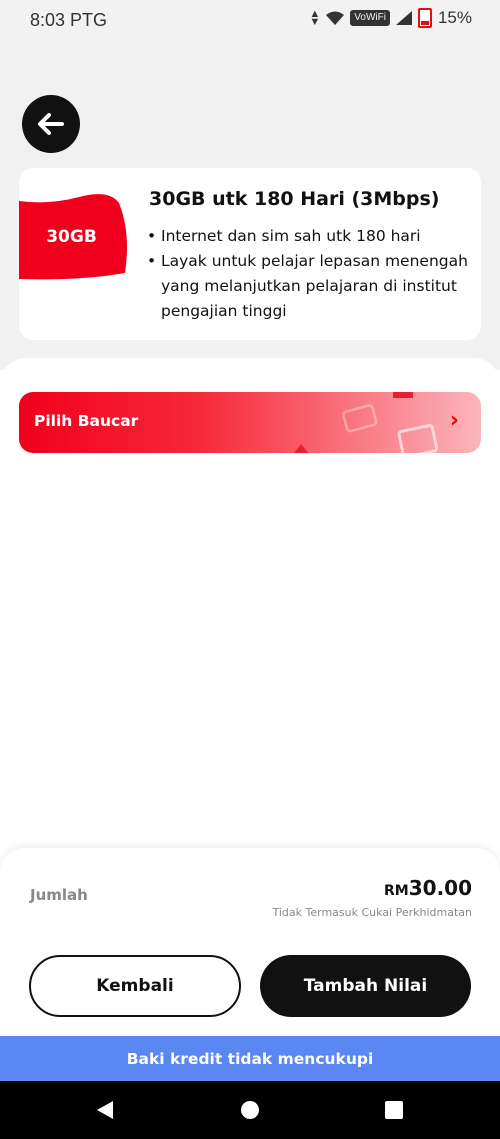 The height and width of the screenshot is (1139, 500). I want to click on plan-bullet-item: Internet dan sim sah utk 180 hari, so click(312, 236).